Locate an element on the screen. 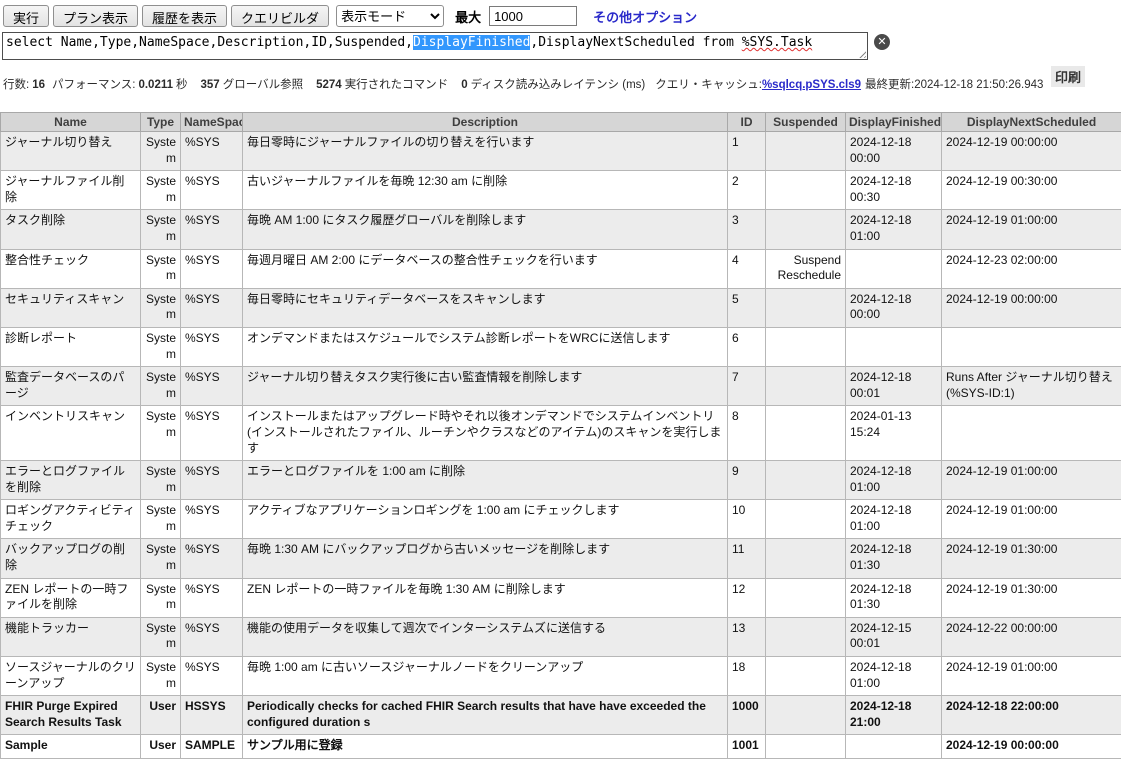 The width and height of the screenshot is (1121, 759). stats-label: 最終更新:2024-12-18 21:50:26.943 is located at coordinates (954, 85).